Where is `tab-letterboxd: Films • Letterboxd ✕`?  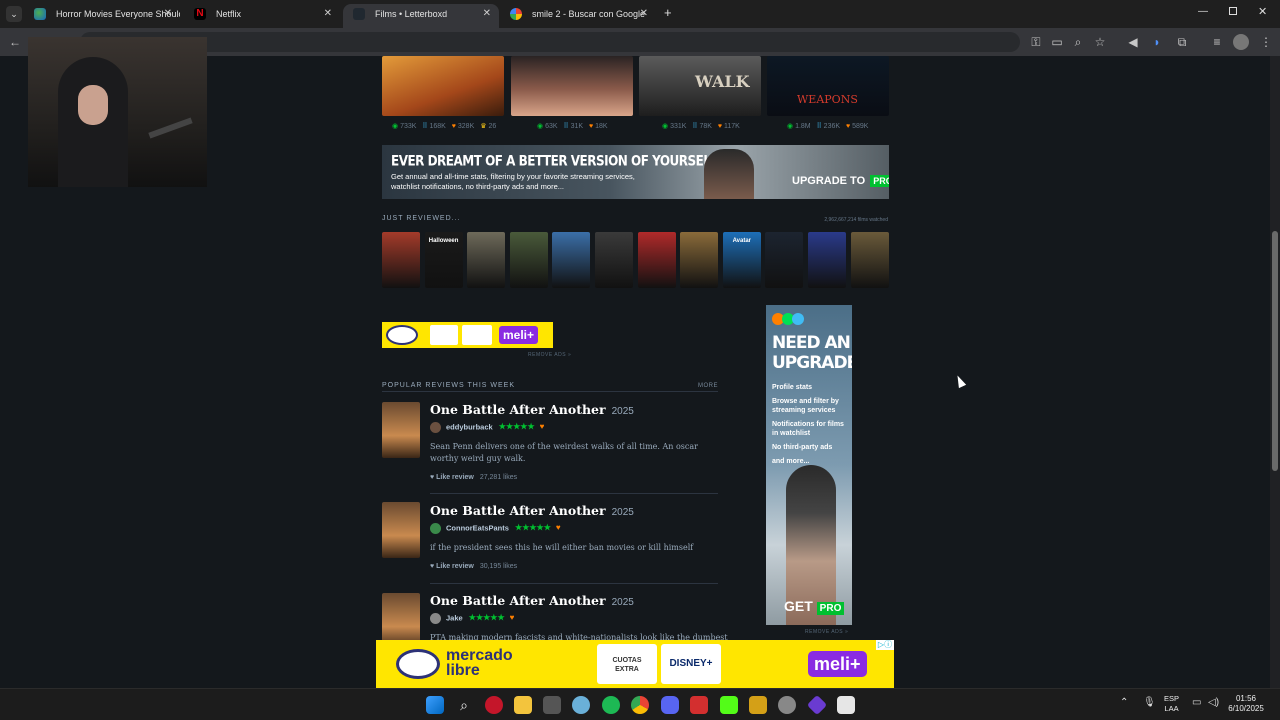 tab-letterboxd: Films • Letterboxd ✕ is located at coordinates (421, 16).